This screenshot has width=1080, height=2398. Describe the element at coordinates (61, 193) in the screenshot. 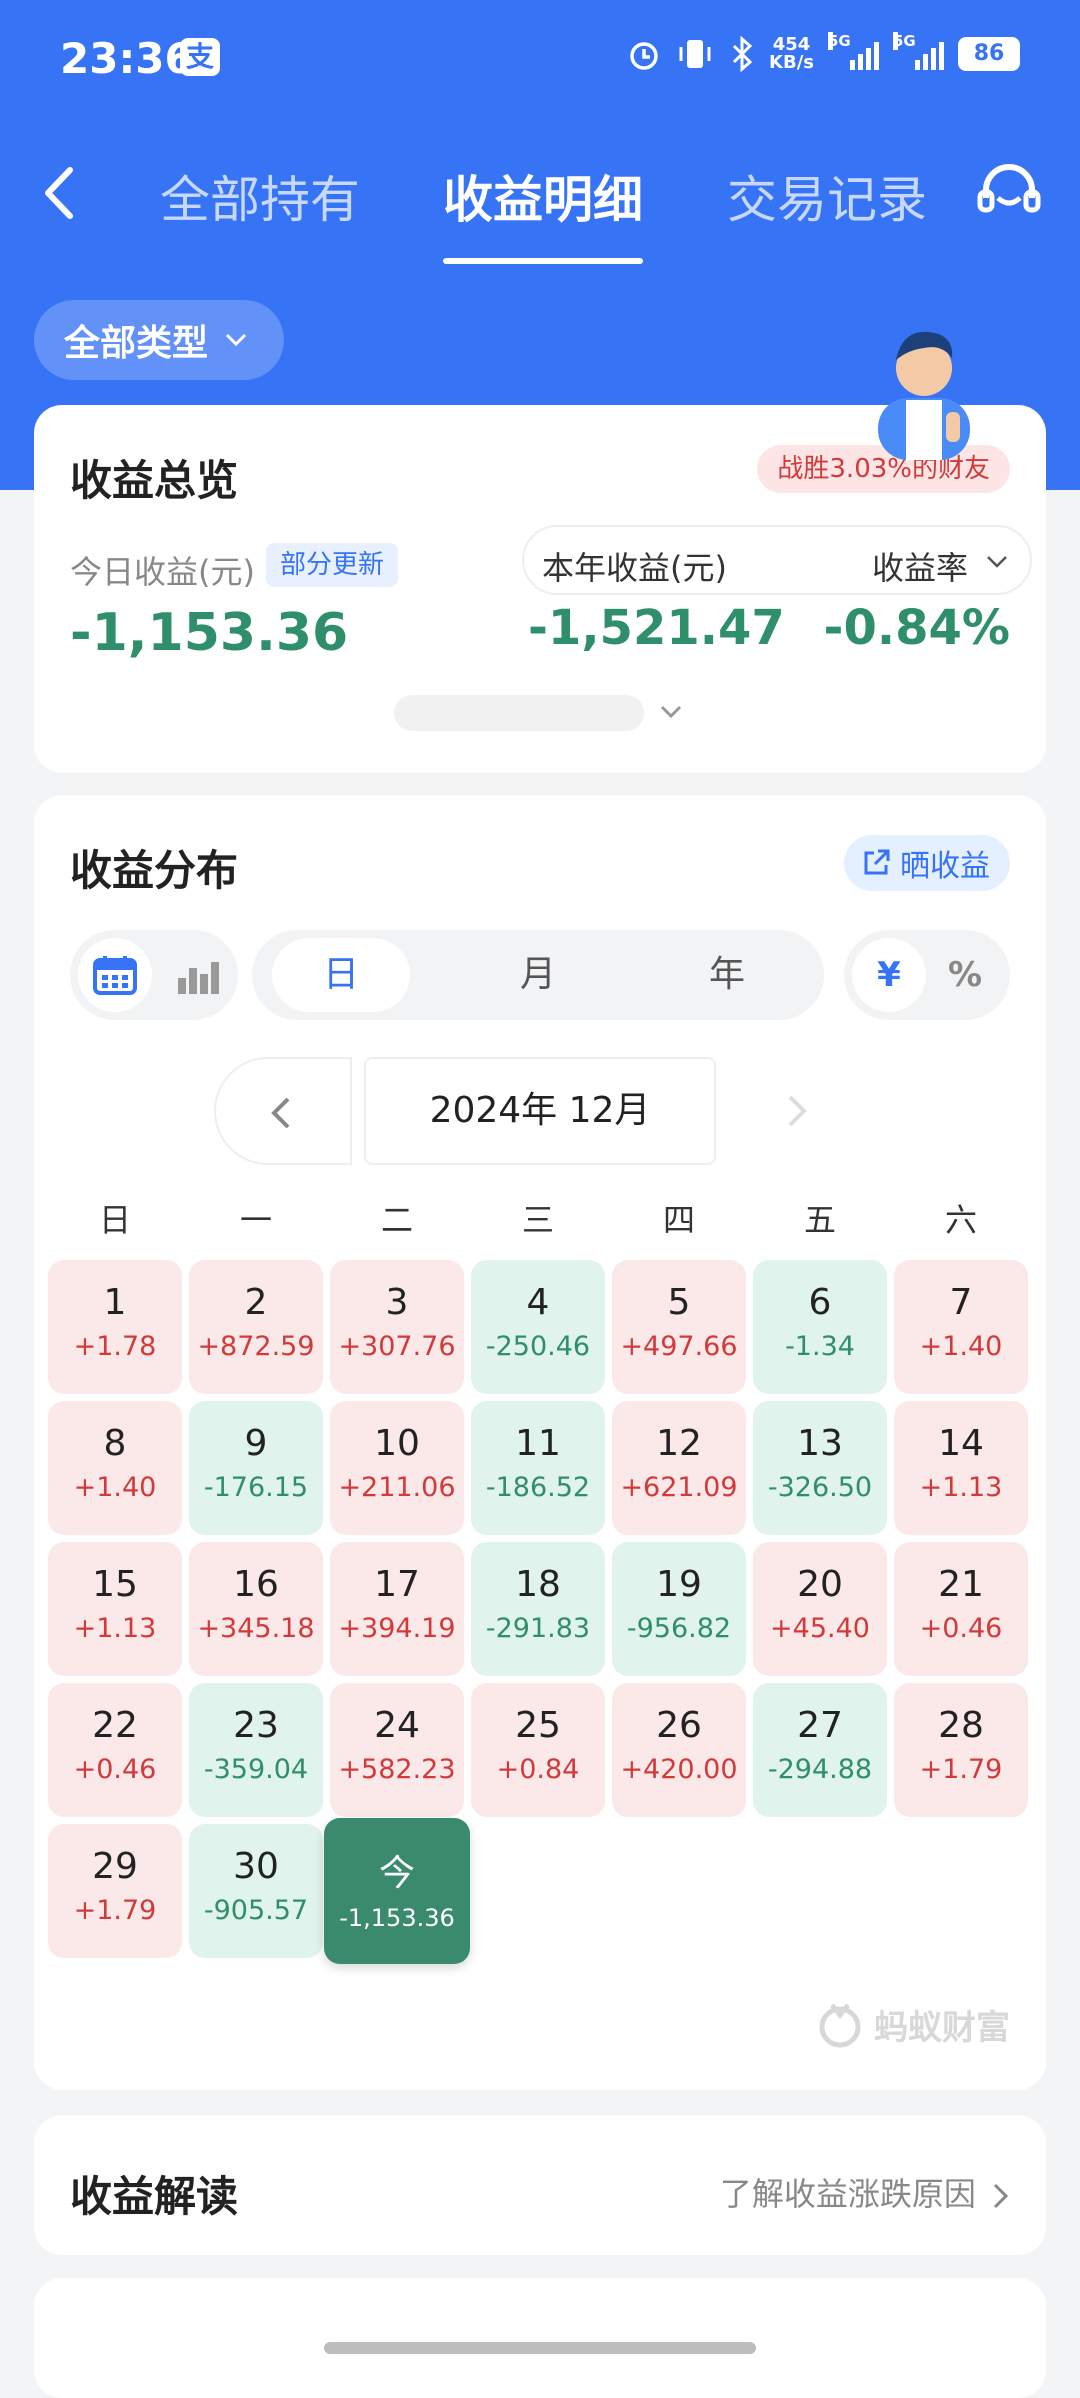

I see `back-icon` at that location.